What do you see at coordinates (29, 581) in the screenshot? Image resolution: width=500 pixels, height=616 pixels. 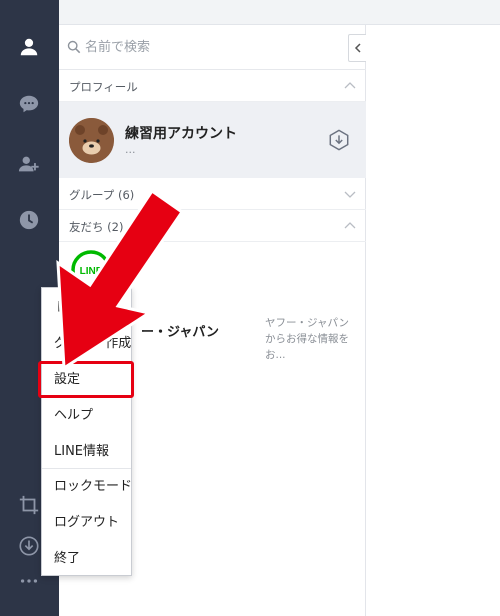 I see `more-dots-icon` at bounding box center [29, 581].